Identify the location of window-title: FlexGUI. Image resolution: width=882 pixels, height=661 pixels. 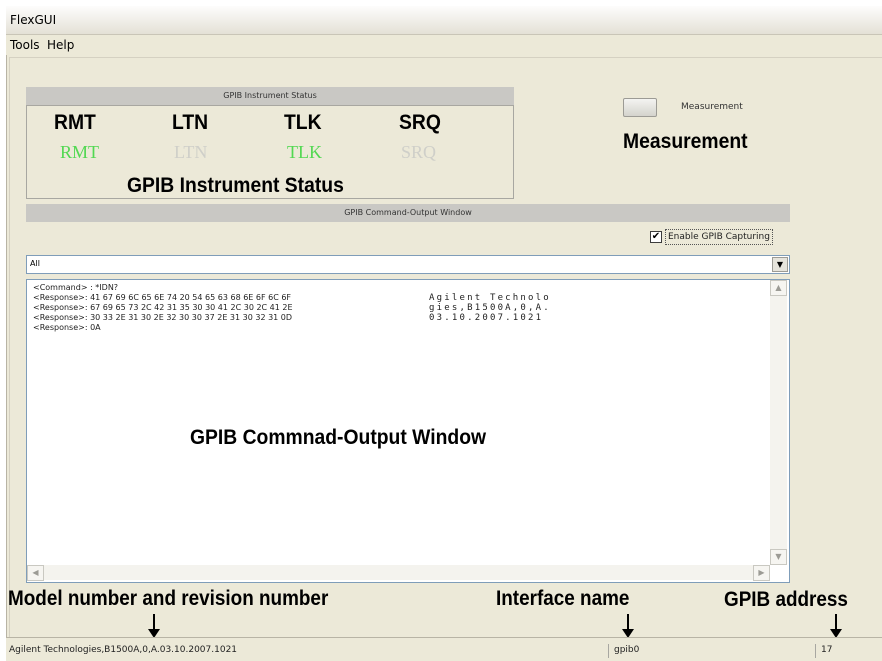
(33, 20).